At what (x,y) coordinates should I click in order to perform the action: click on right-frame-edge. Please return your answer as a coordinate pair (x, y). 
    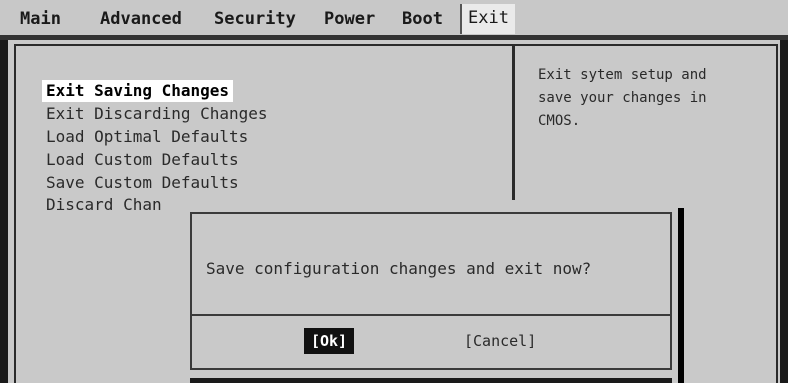
    Looking at the image, I should click on (784, 211).